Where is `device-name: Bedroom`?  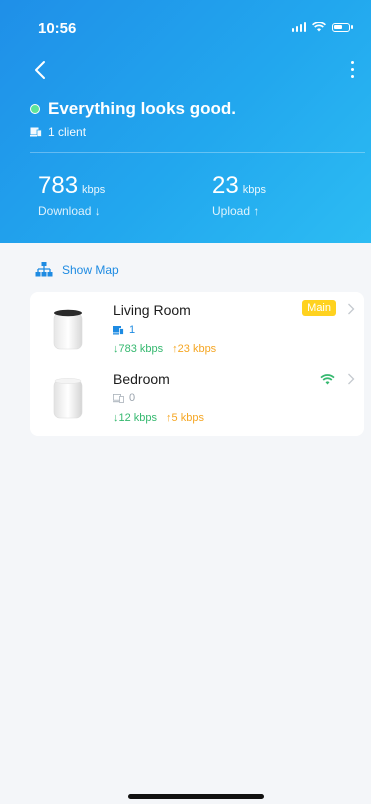 device-name: Bedroom is located at coordinates (141, 379).